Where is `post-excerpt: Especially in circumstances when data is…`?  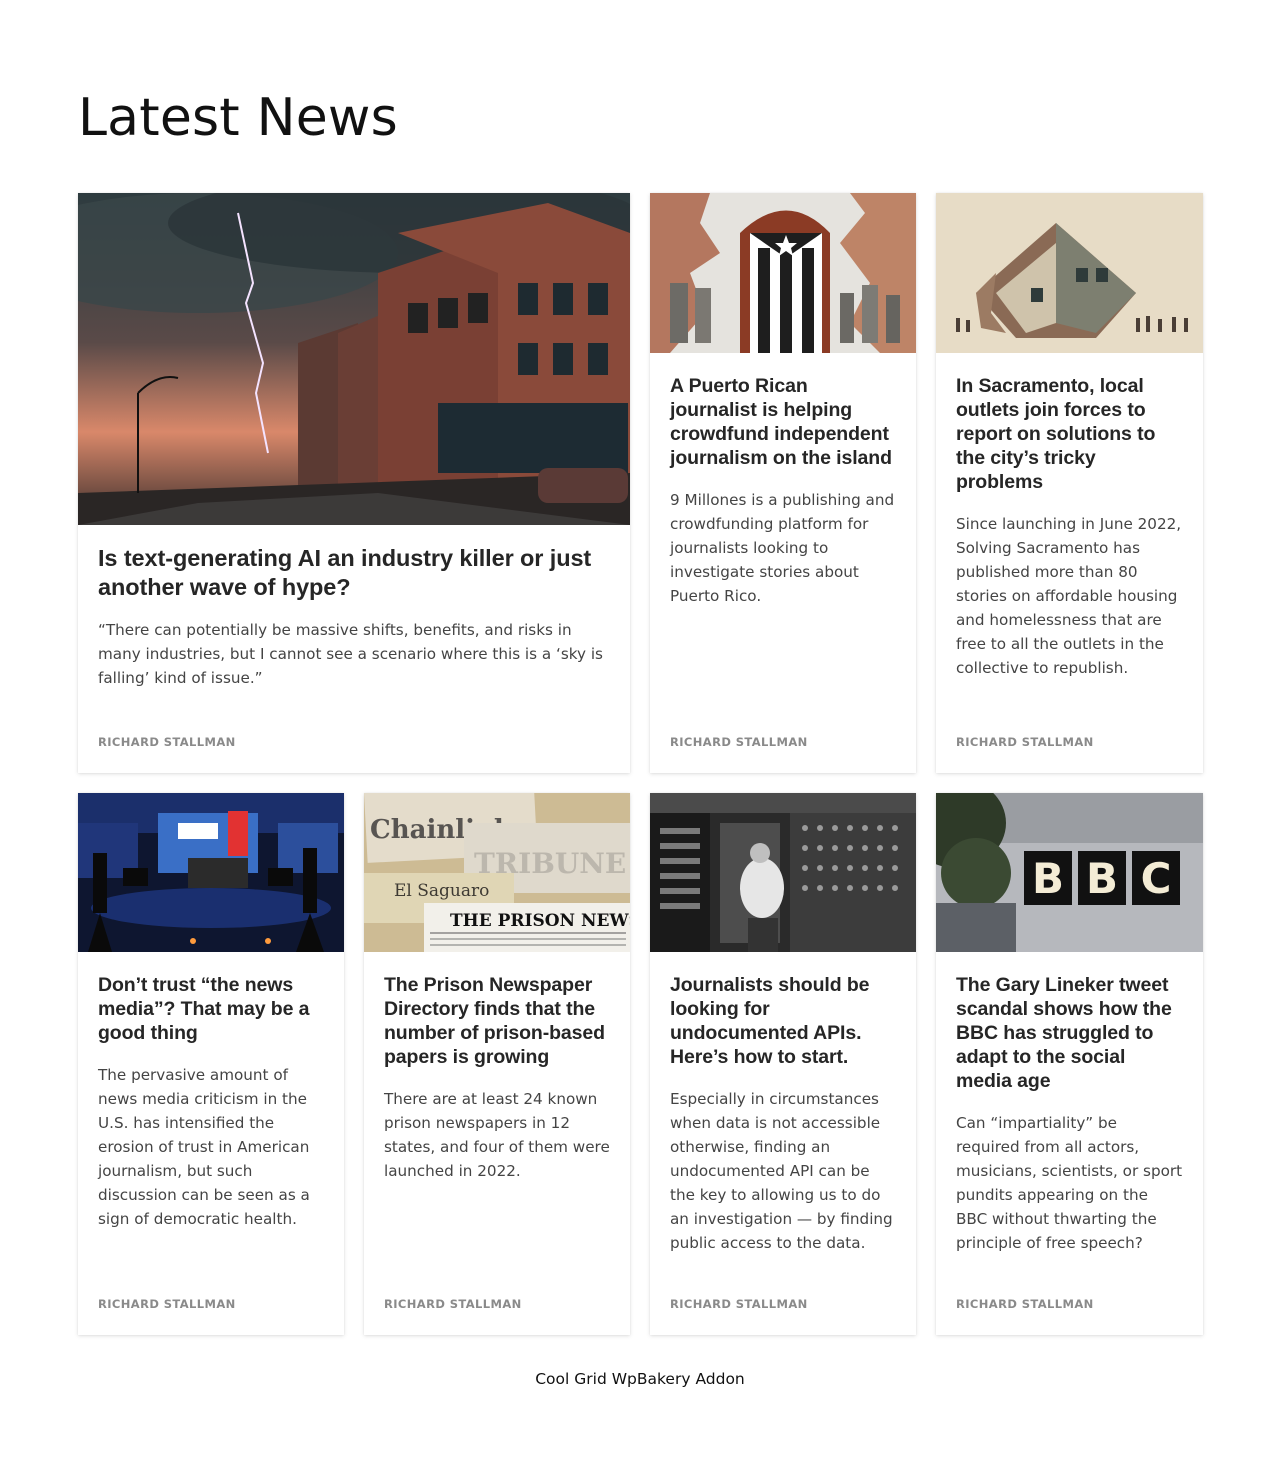 post-excerpt: Especially in circumstances when data is… is located at coordinates (781, 1171).